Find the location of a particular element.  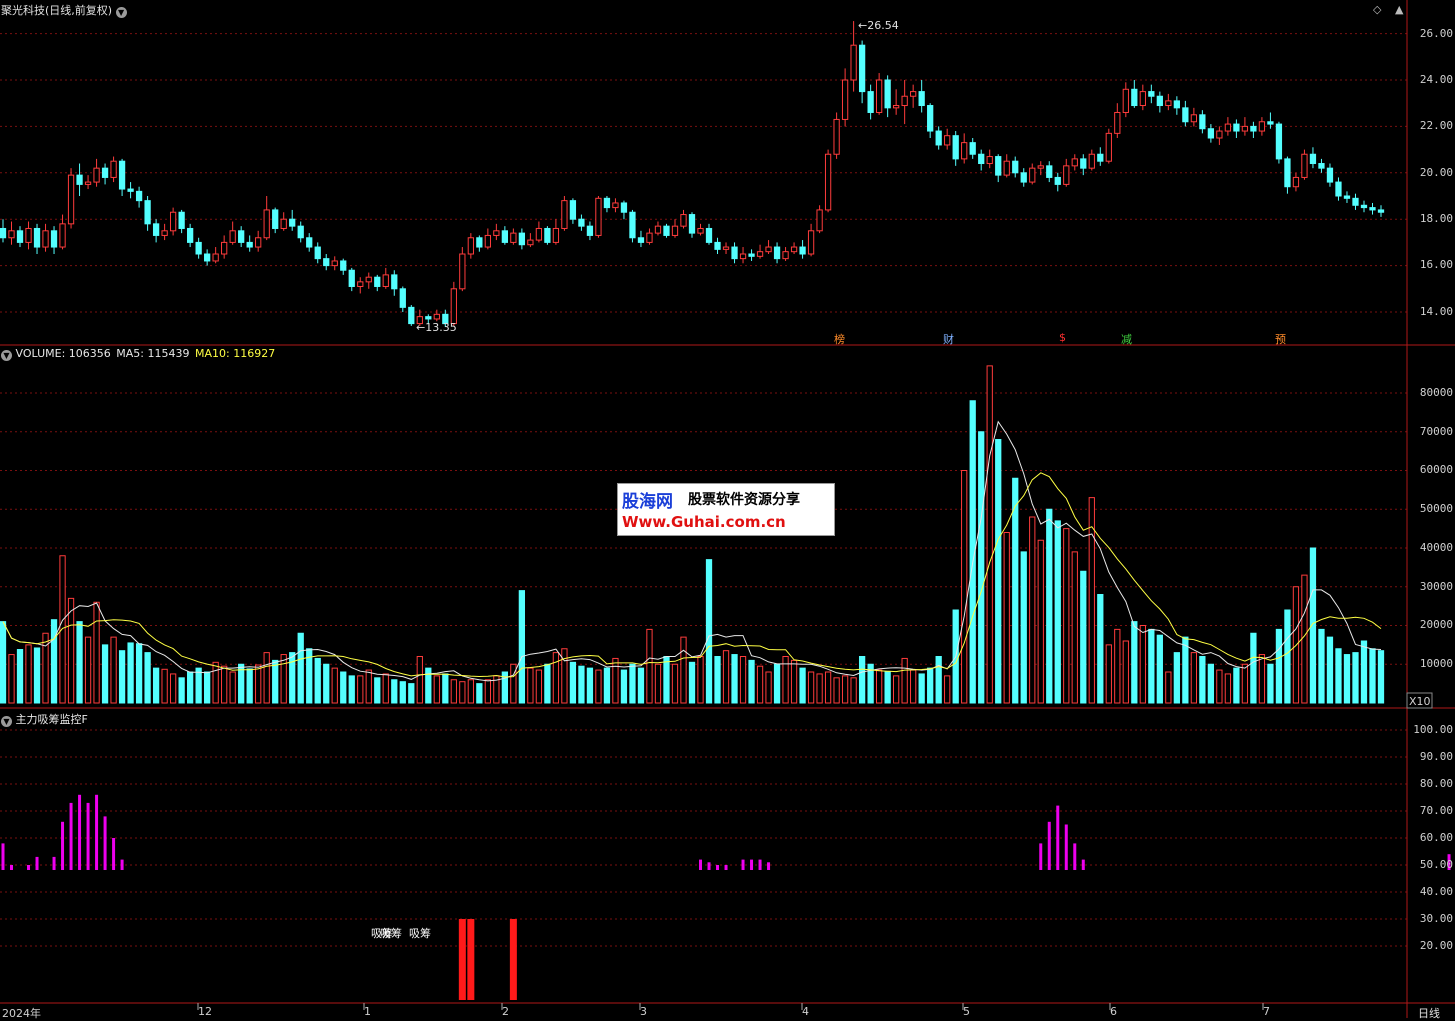

event-marker-forecast: 预 is located at coordinates (1280, 339).